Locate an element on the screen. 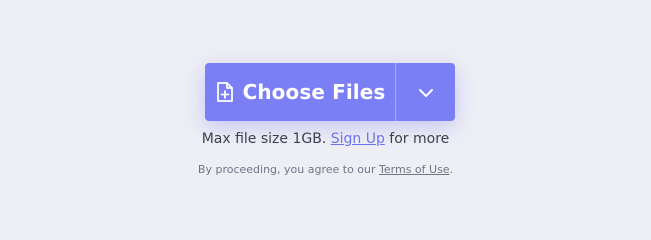  terms-prefix-text: By proceeding, you agree to our is located at coordinates (288, 169).